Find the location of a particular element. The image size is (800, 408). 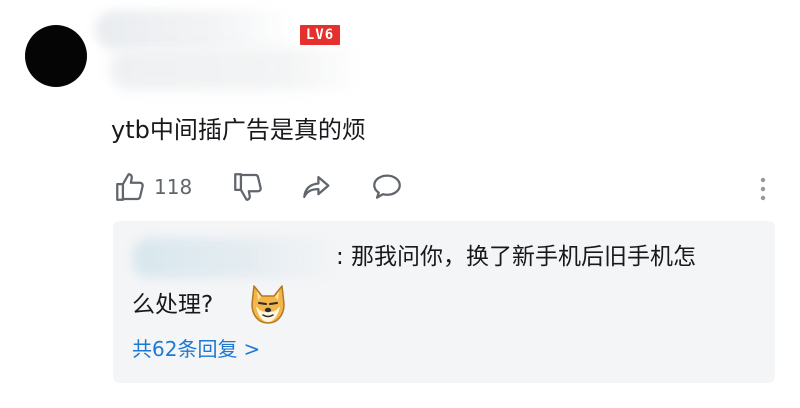

dislike-button is located at coordinates (248, 187).